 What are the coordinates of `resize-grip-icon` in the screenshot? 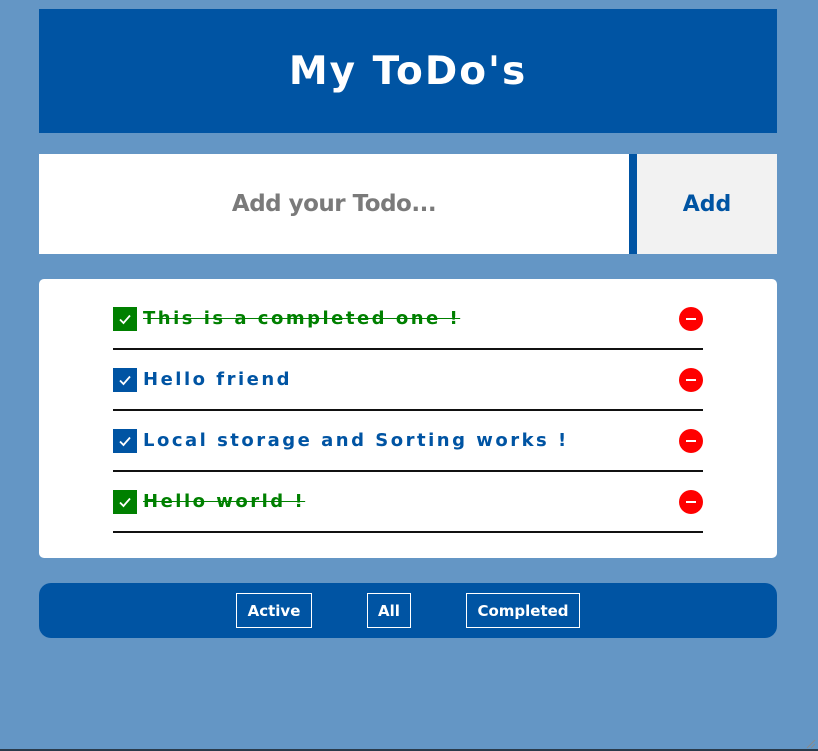 It's located at (810, 743).